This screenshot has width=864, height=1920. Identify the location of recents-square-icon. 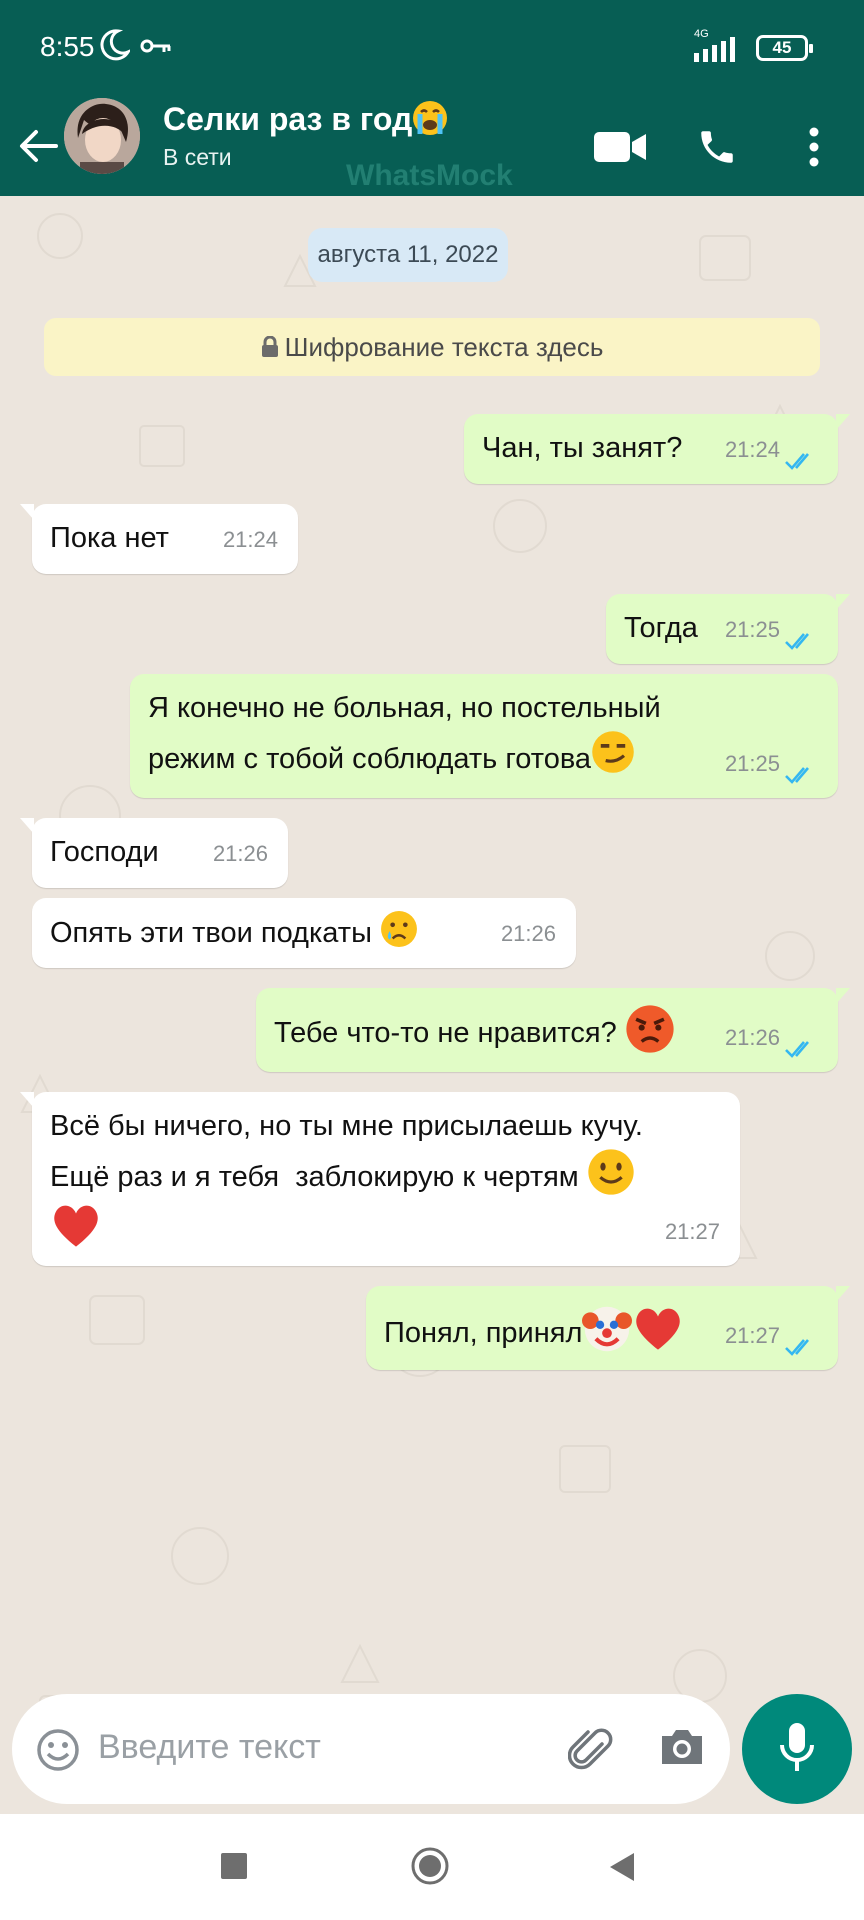
(234, 1866).